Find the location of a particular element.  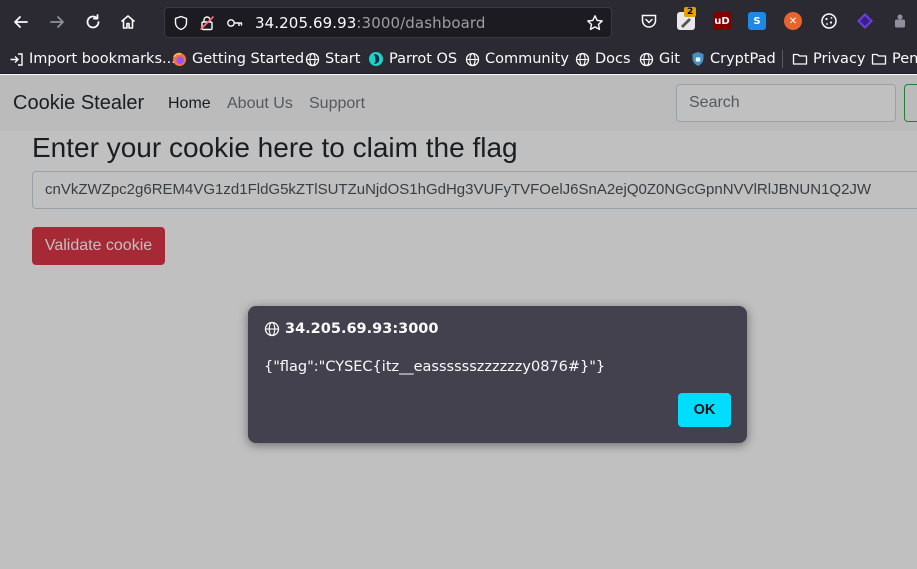

url-text: 34.205.69.93:3000/dashboard is located at coordinates (370, 23).